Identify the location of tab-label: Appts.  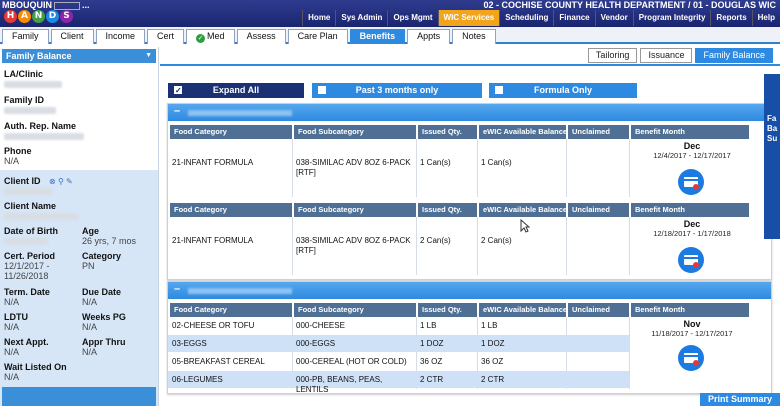
(429, 36).